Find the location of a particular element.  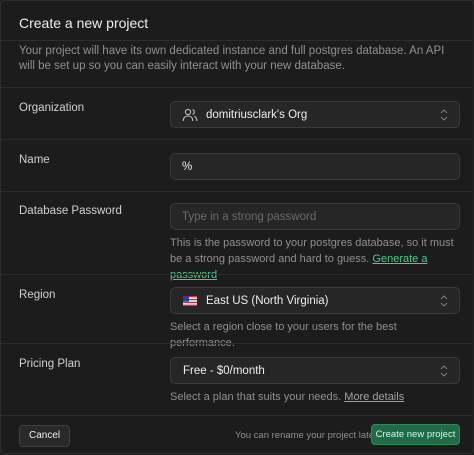

name-input: % is located at coordinates (315, 166).